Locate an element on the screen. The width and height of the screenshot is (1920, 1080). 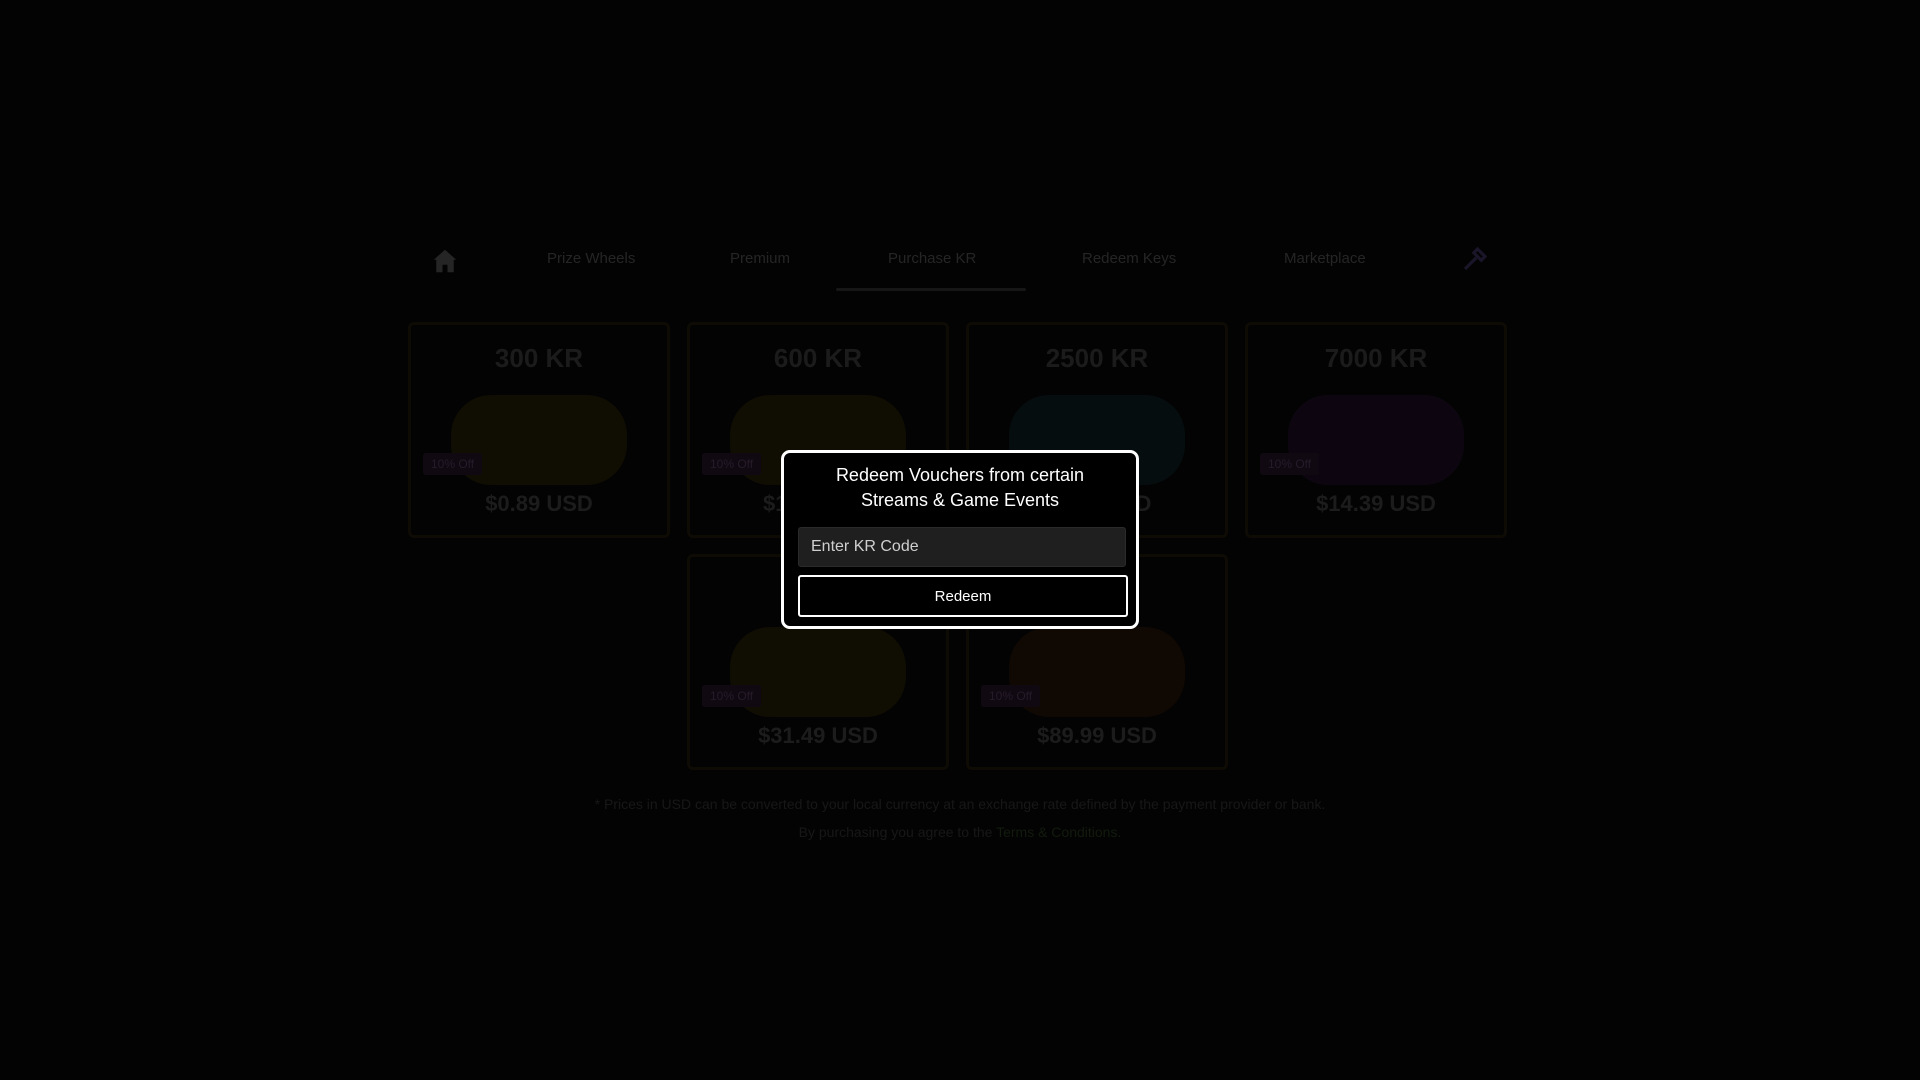
modal-title-line-1: Redeem Vouchers from certain is located at coordinates (960, 475).